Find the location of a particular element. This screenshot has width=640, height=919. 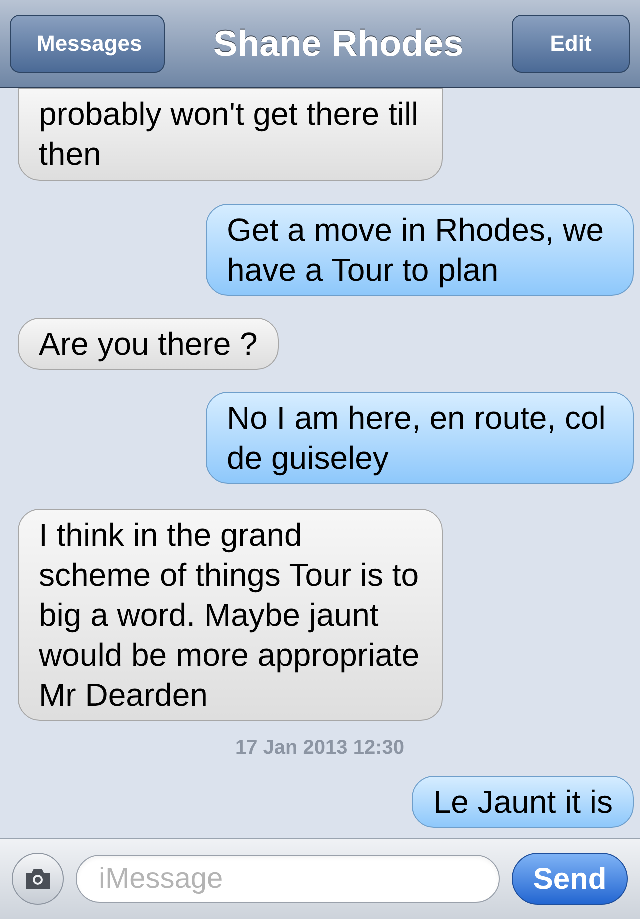

camera-button is located at coordinates (38, 879).